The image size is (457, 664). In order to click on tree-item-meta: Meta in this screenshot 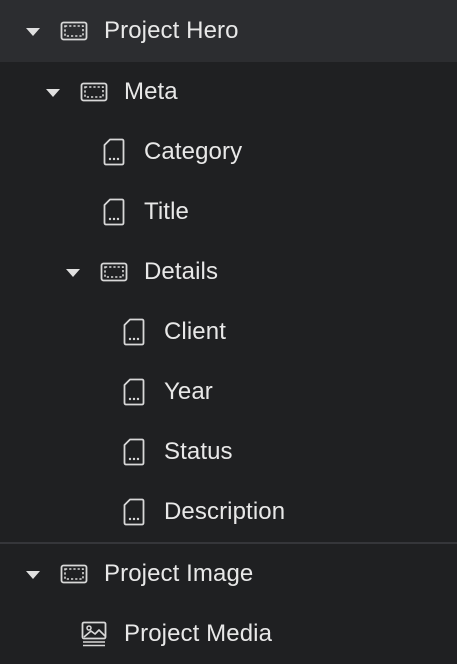, I will do `click(228, 92)`.